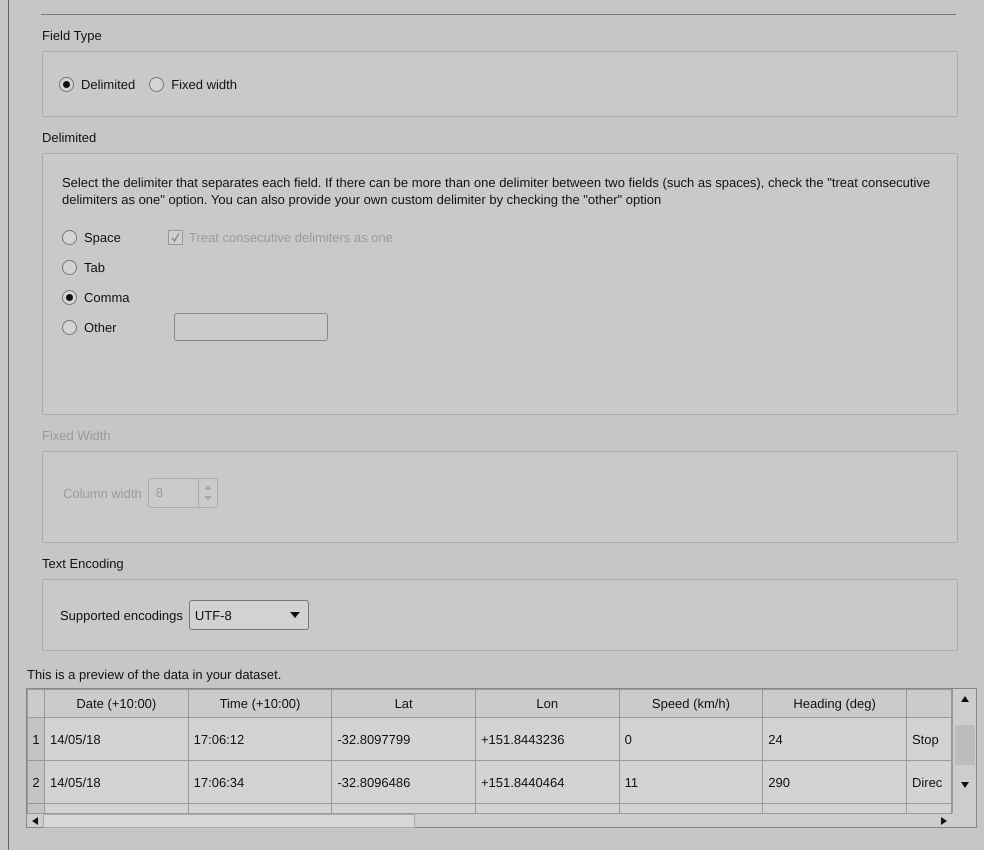 The width and height of the screenshot is (984, 850). What do you see at coordinates (83, 563) in the screenshot?
I see `section-title: Text Encoding` at bounding box center [83, 563].